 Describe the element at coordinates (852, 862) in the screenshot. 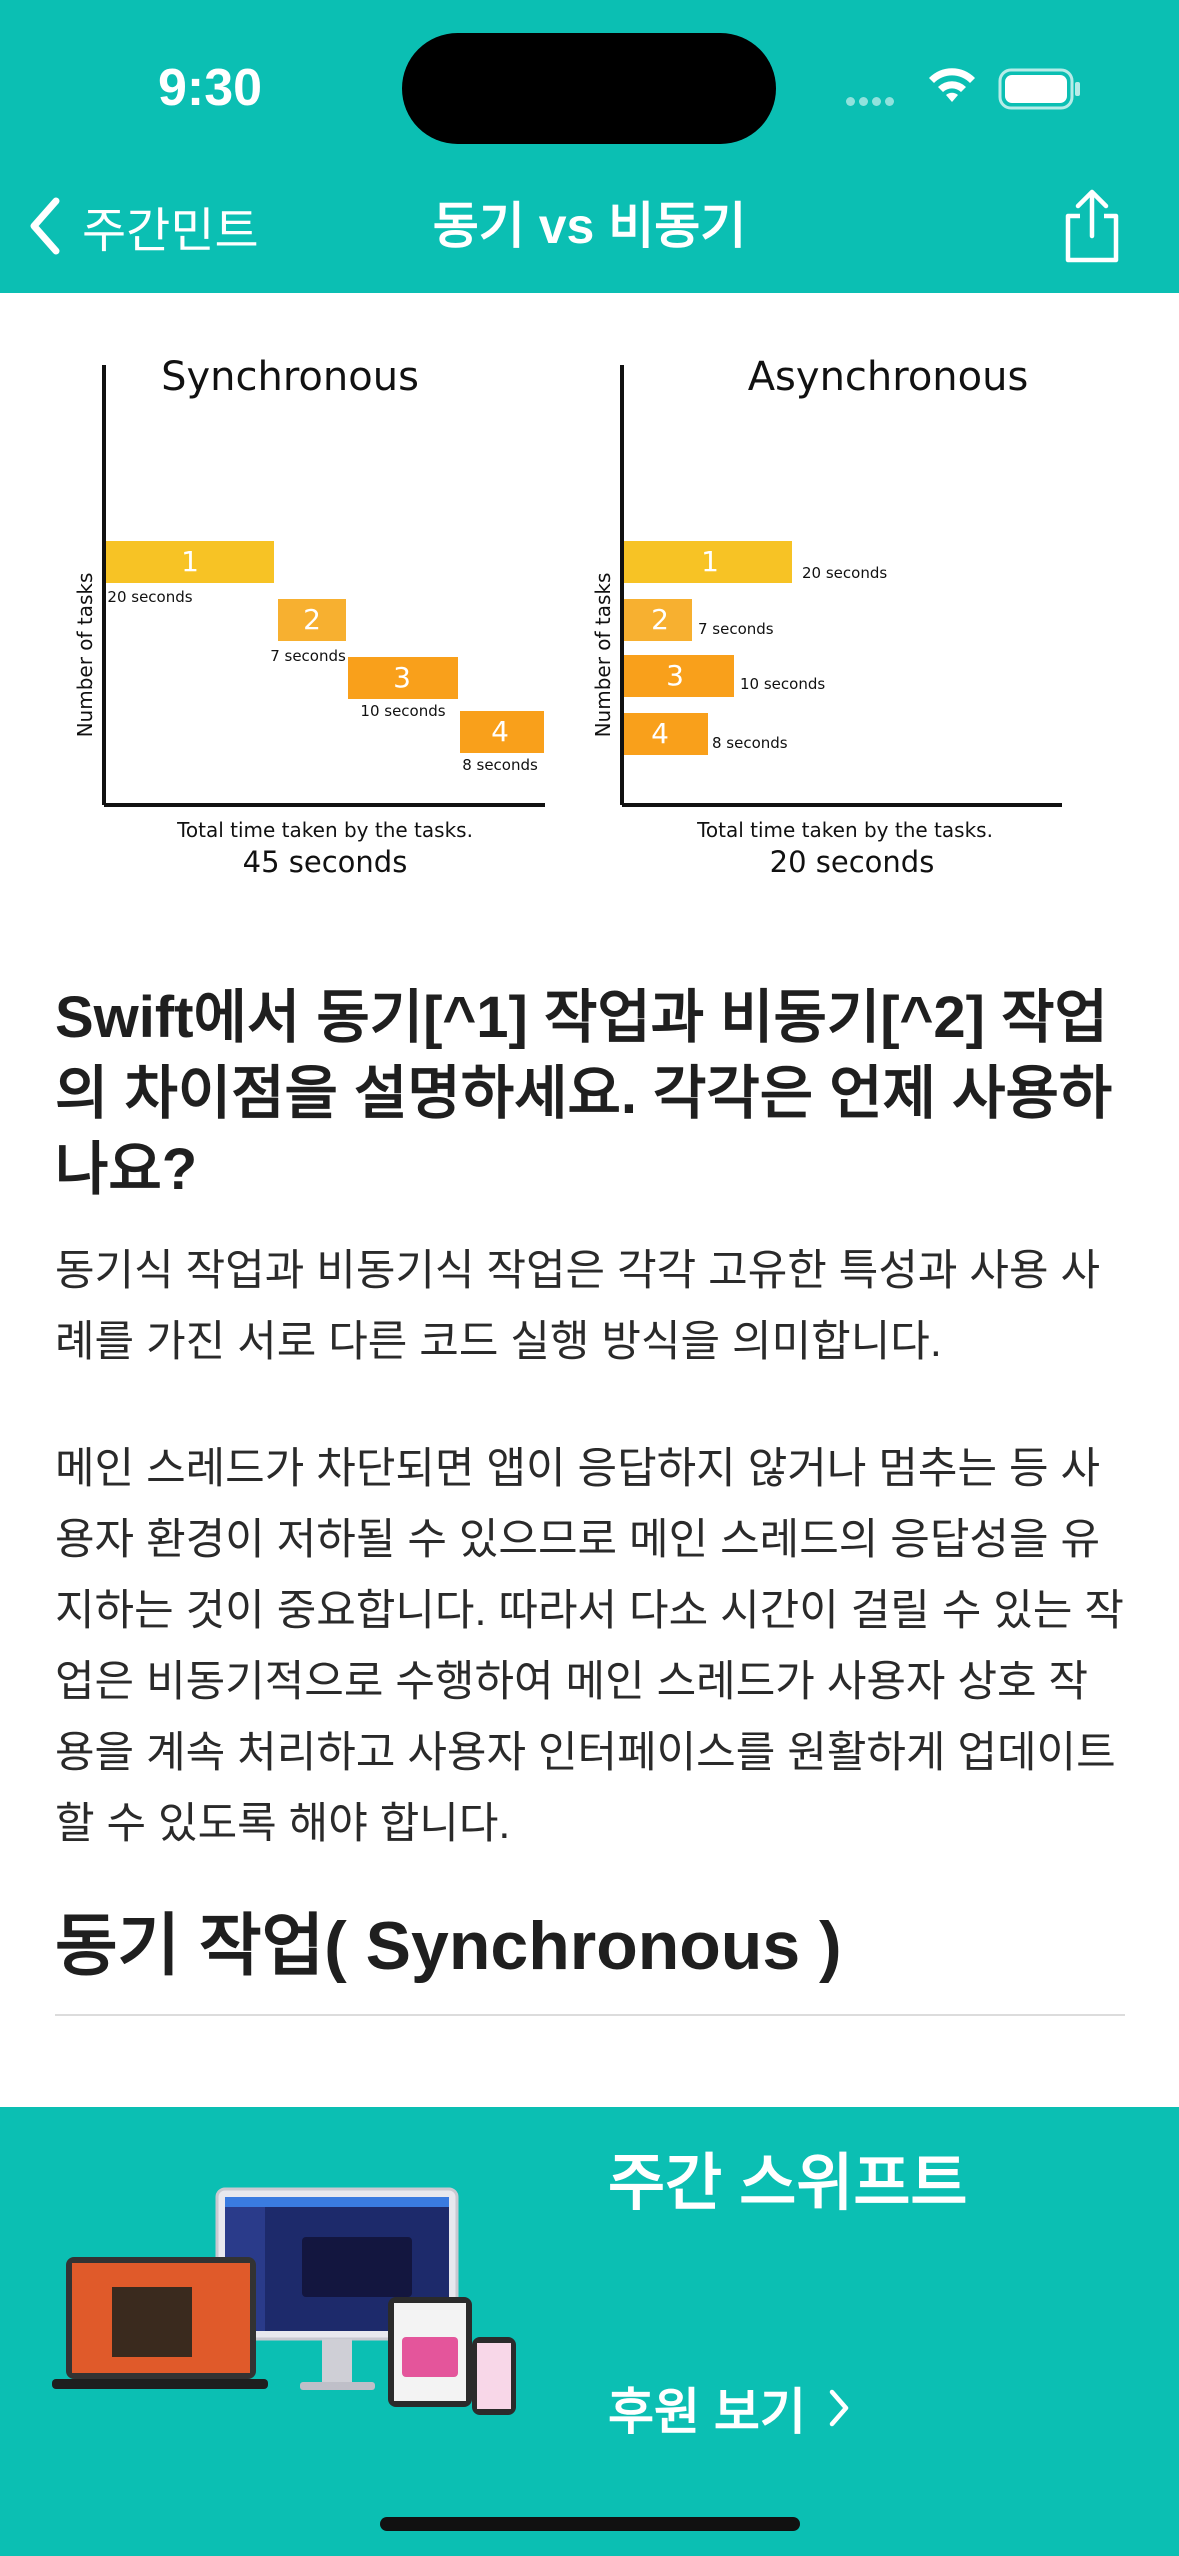

I see `async-total: 20 seconds` at that location.